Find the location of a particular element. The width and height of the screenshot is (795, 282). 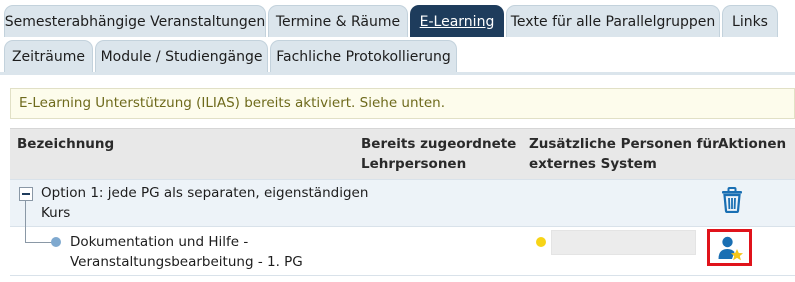

delete-button is located at coordinates (732, 200).